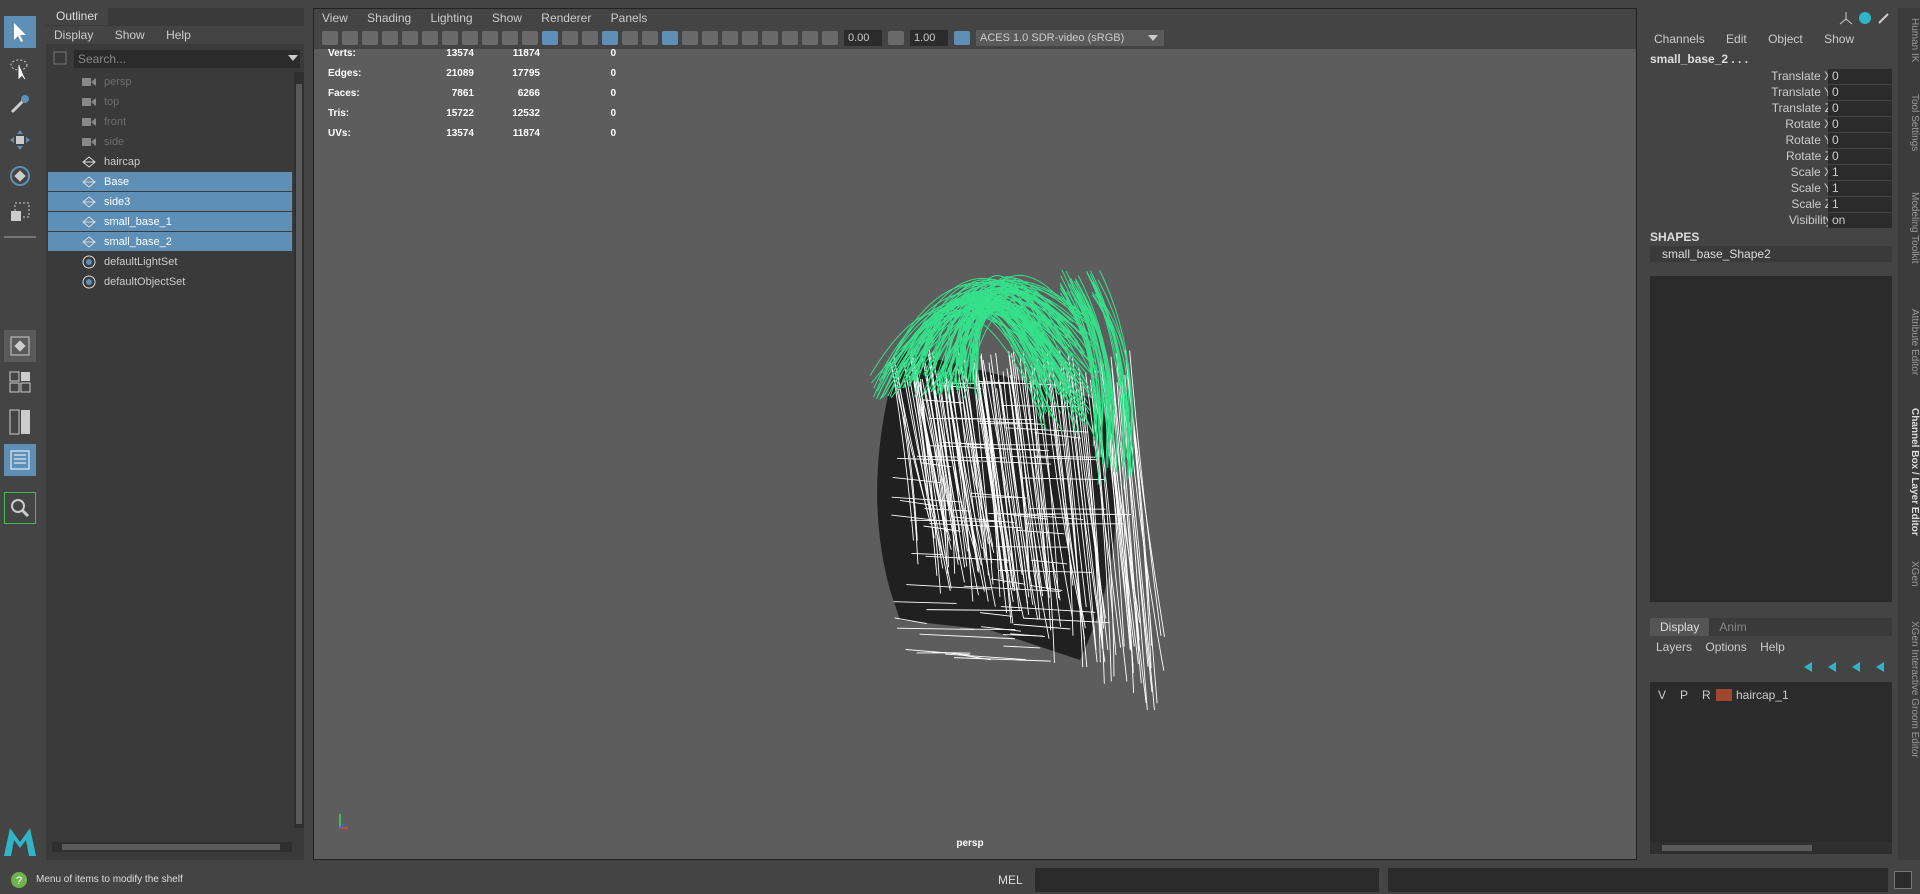 This screenshot has height=894, width=1920. I want to click on outliner-item: small_base_2, so click(170, 241).